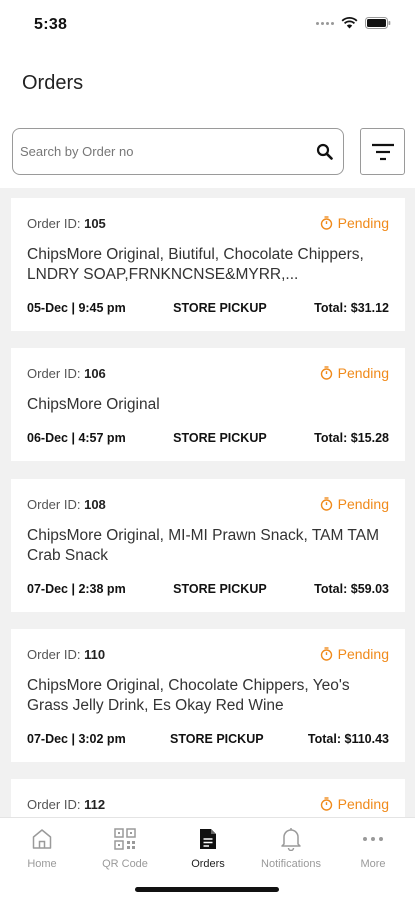 This screenshot has height=900, width=415. I want to click on page-title: Orders, so click(53, 83).